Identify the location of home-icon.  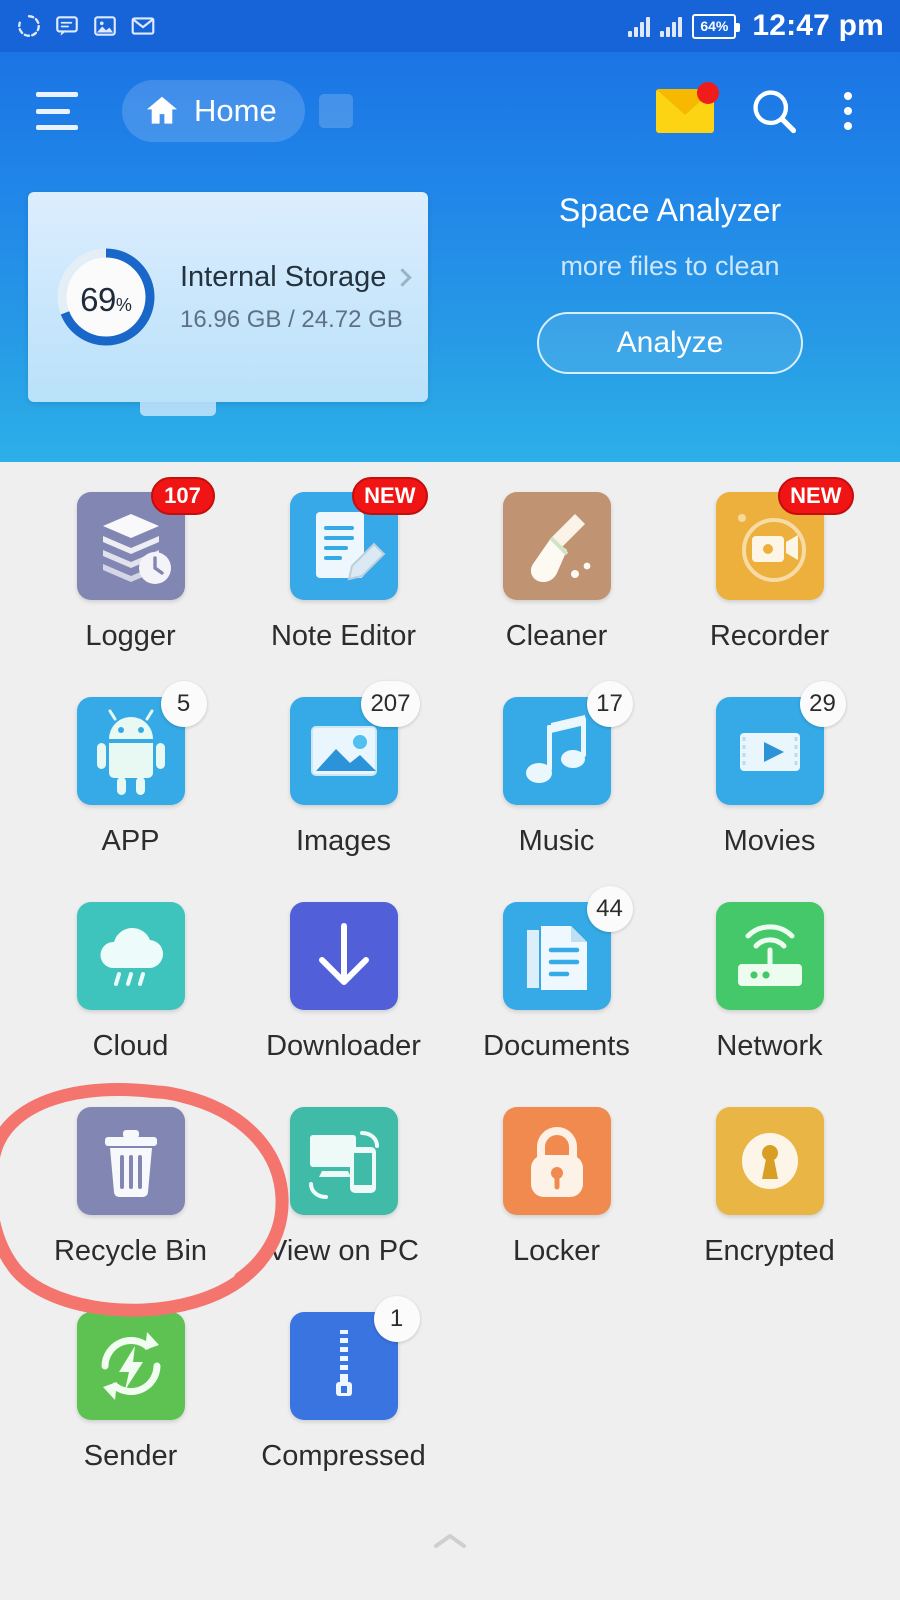
(162, 110).